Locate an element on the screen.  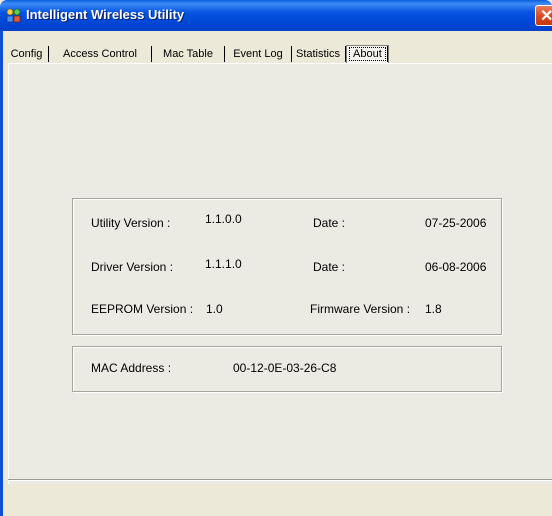
tab-about: About is located at coordinates (367, 54).